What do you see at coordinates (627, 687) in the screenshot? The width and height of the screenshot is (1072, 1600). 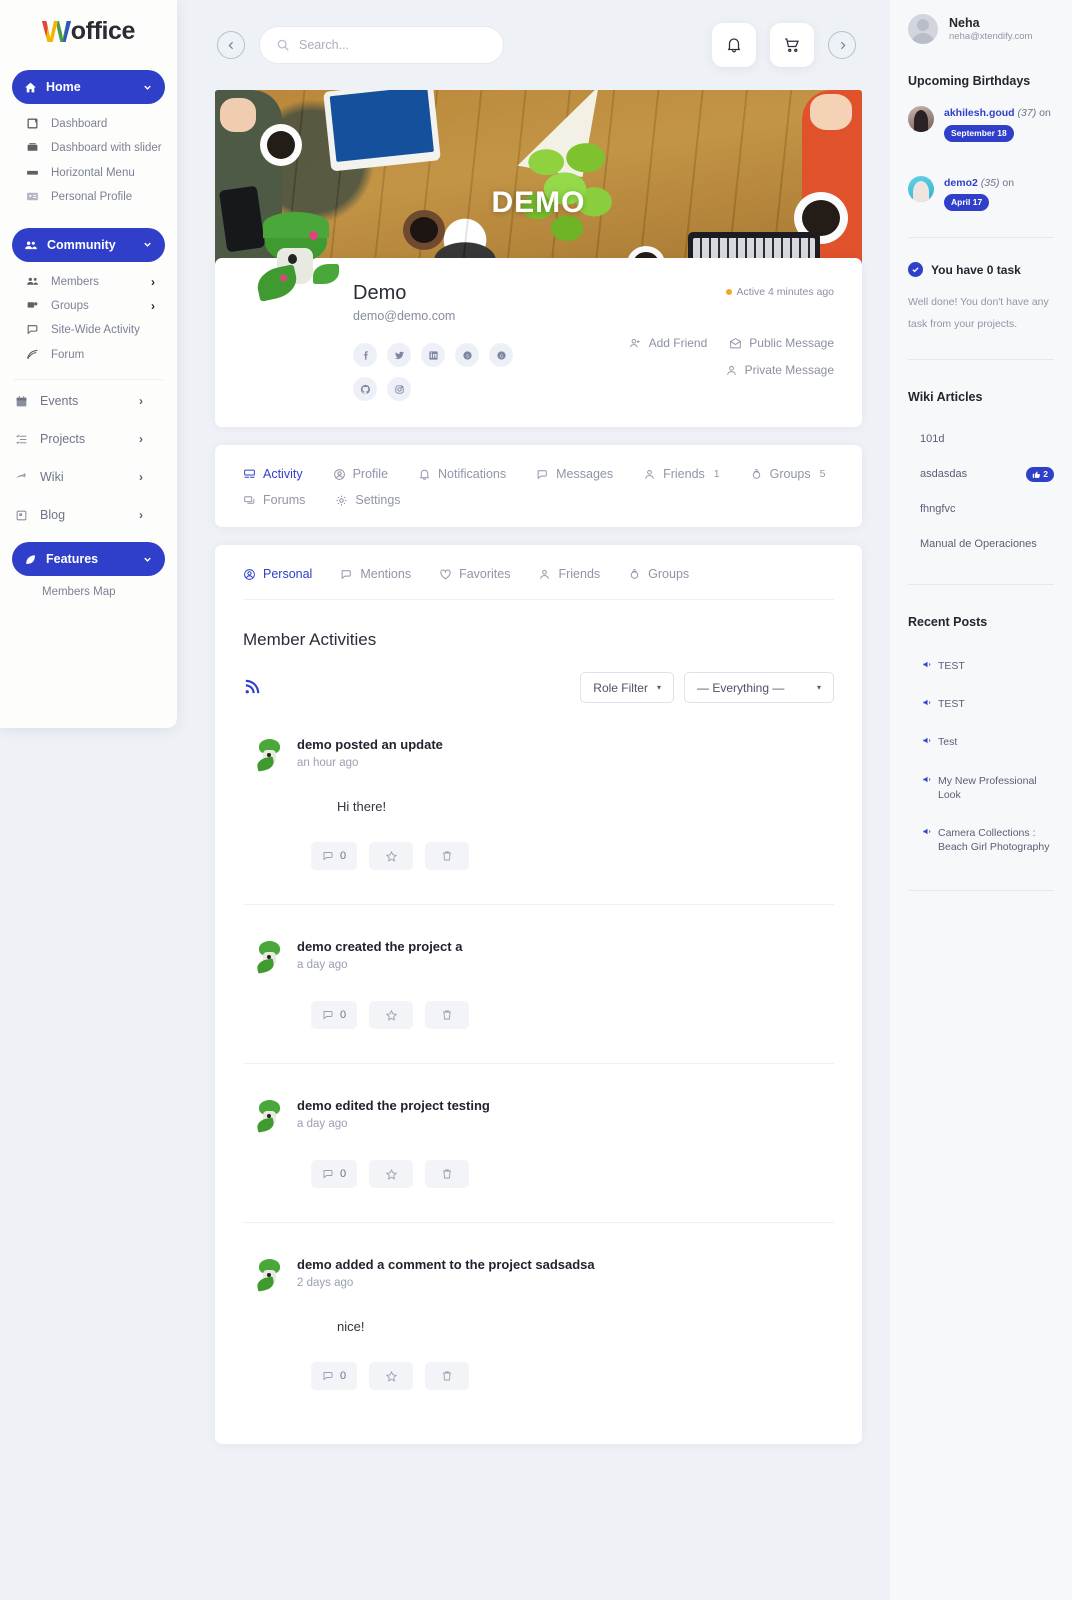 I see `role-filter-select: Role Filter ▾` at bounding box center [627, 687].